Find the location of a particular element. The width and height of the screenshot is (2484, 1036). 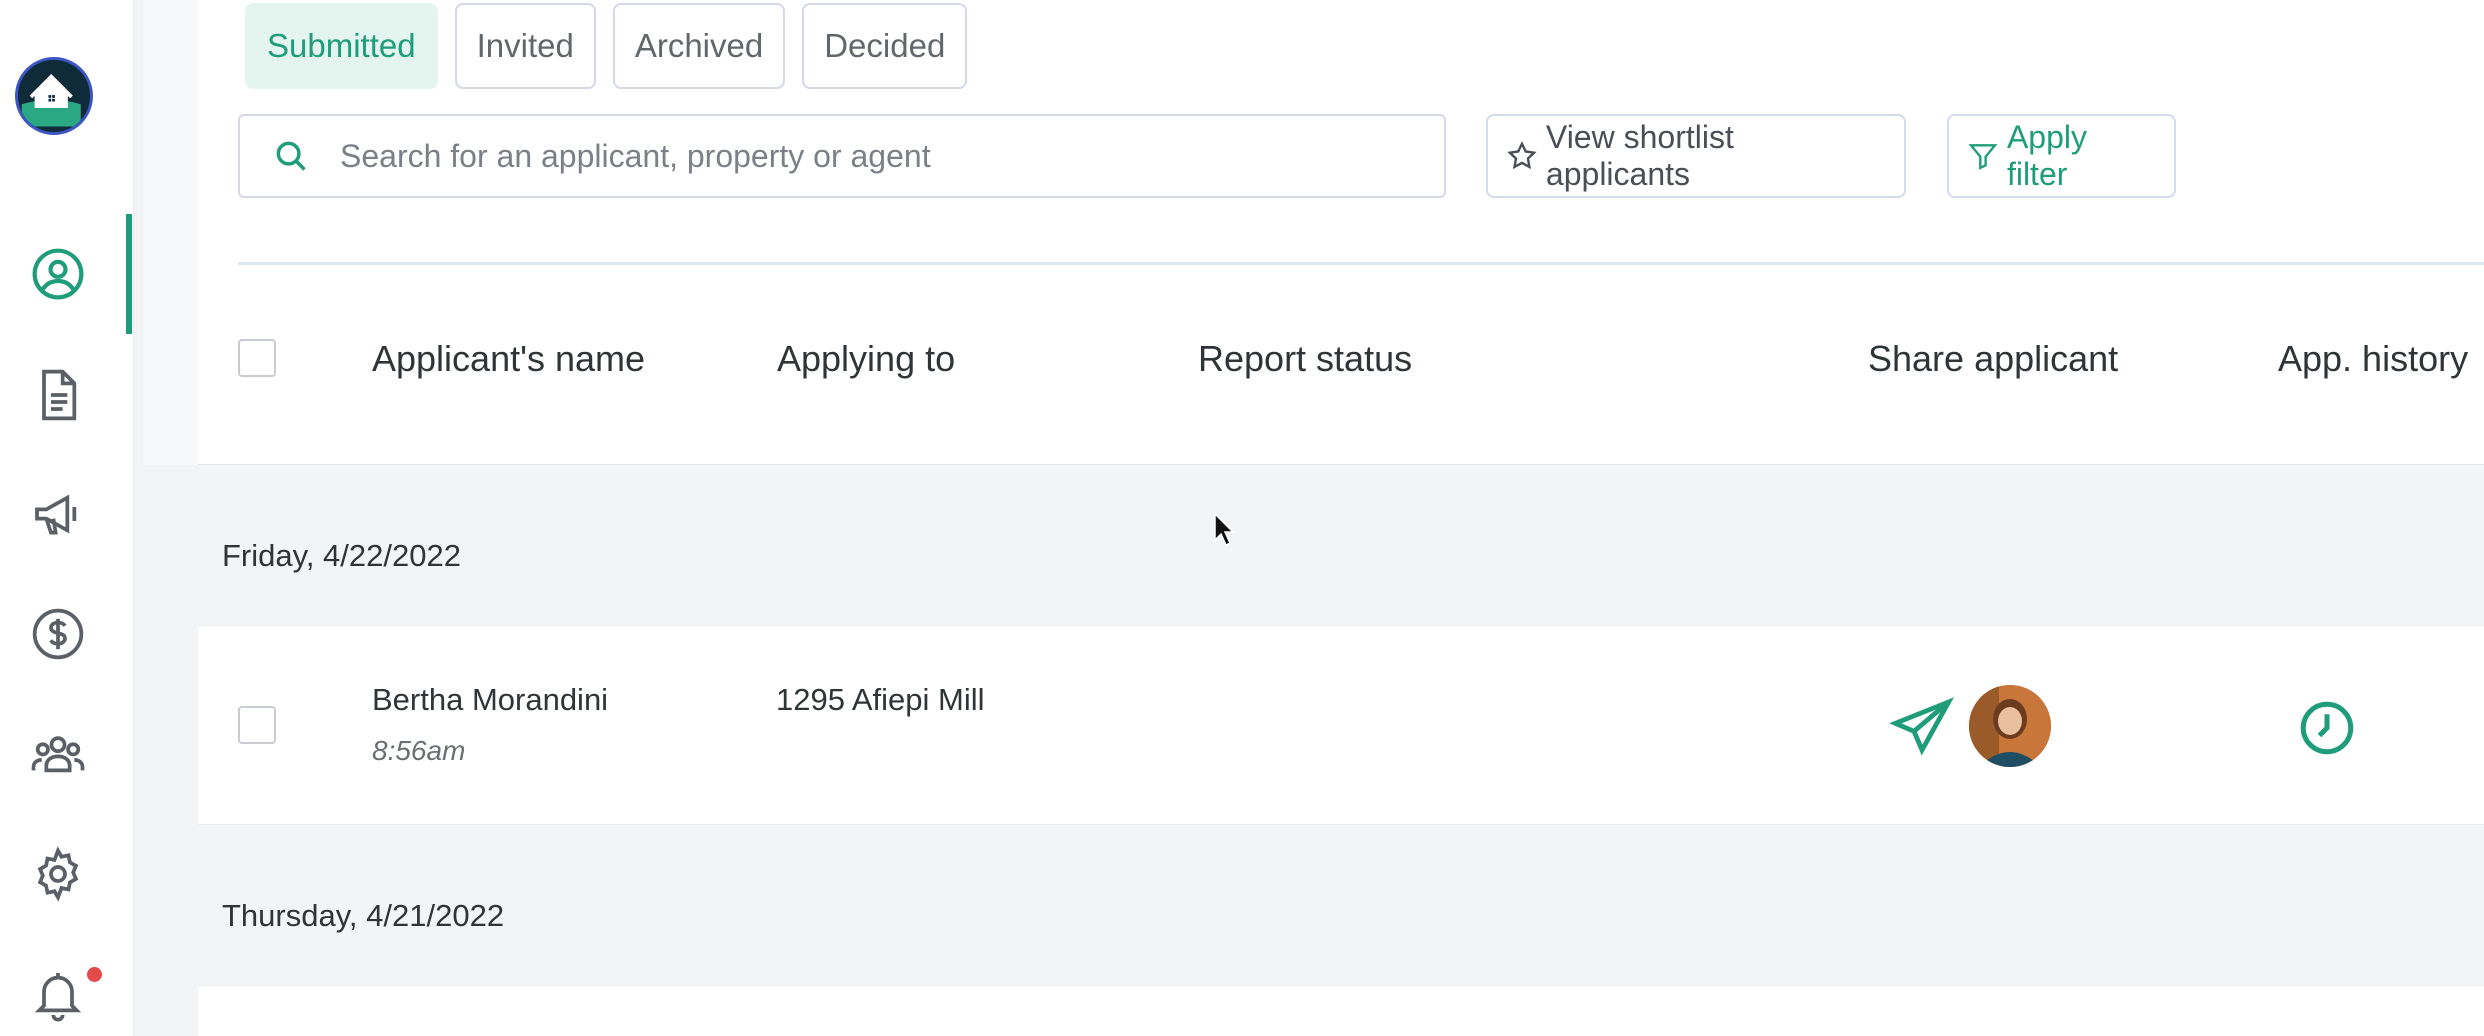

paper-plane-icon is located at coordinates (1922, 726).